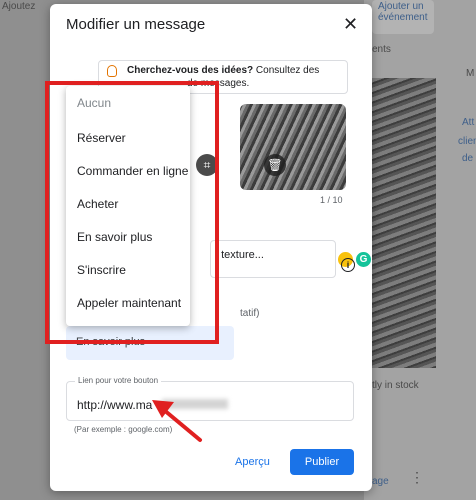  What do you see at coordinates (19, 6) in the screenshot?
I see `background-text: Ajoutez` at bounding box center [19, 6].